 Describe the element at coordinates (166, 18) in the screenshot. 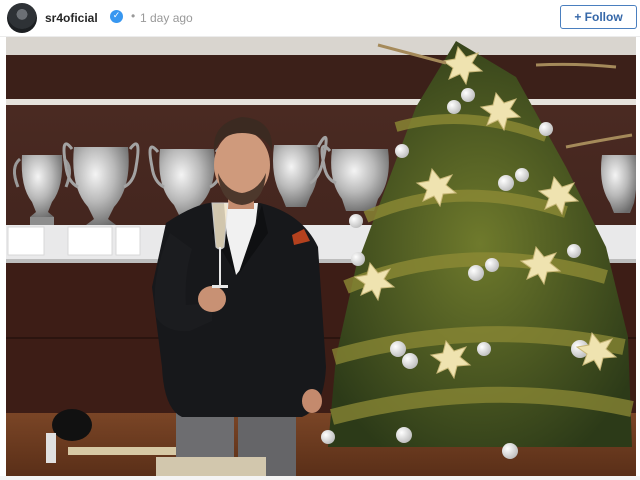

I see `post-timestamp: 1 day ago` at that location.